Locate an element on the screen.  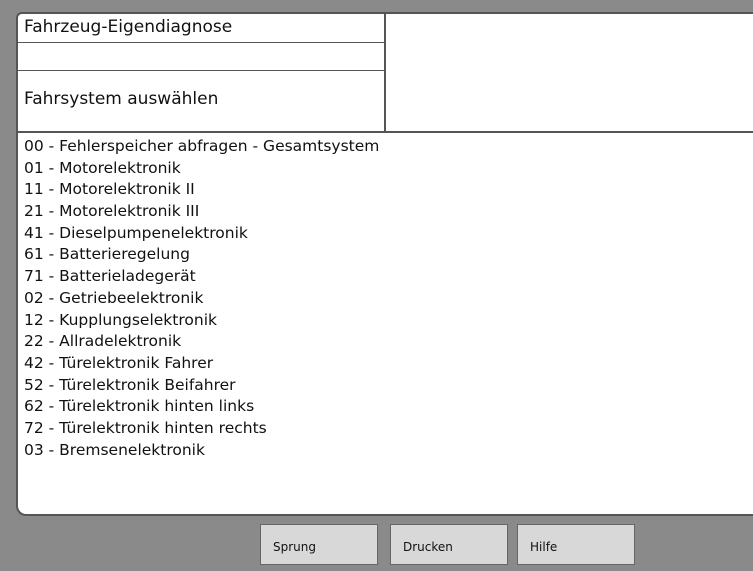
list-item: 01 - Motorelektronik is located at coordinates (201, 169).